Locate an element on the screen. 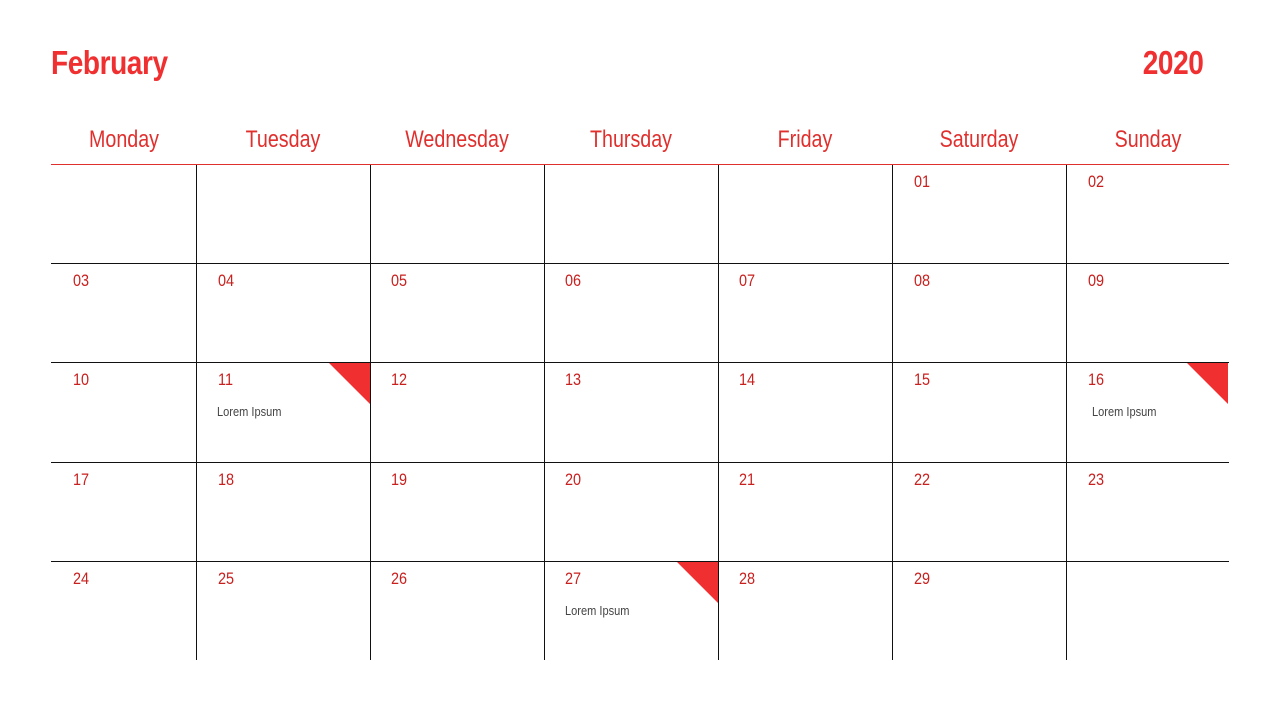  weekday-header-wednesday: Wednesday is located at coordinates (457, 139).